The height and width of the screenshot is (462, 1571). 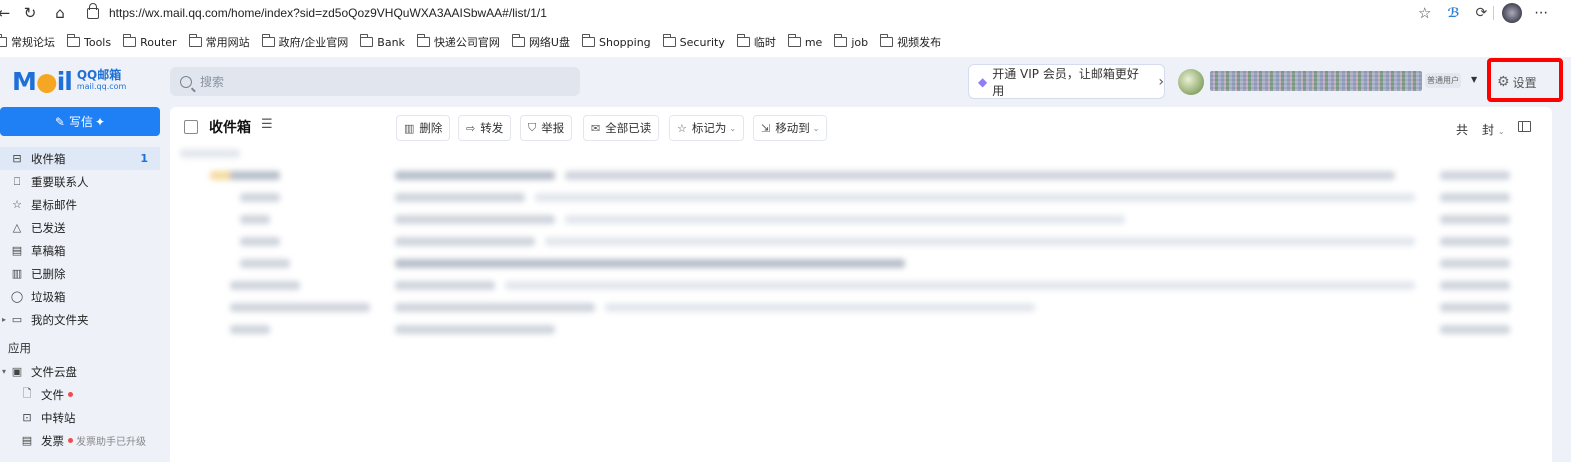 What do you see at coordinates (80, 394) in the screenshot?
I see `sidebar-item-files: 🗋 文件` at bounding box center [80, 394].